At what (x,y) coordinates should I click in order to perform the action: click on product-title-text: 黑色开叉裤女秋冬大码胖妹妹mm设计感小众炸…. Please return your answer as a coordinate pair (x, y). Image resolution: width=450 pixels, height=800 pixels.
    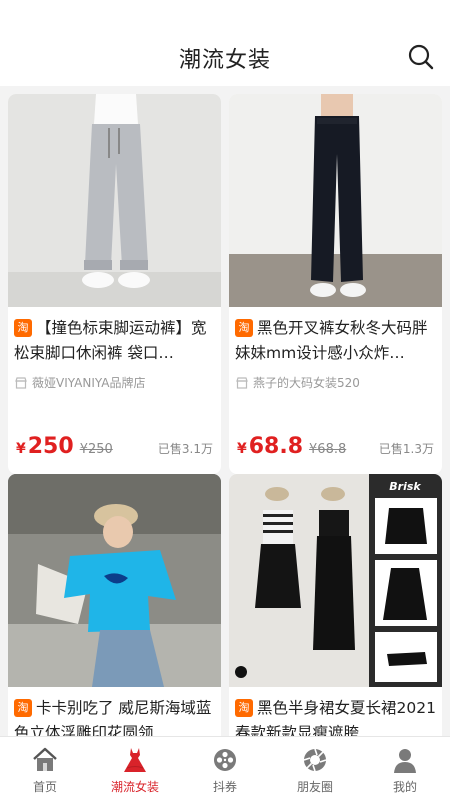
    Looking at the image, I should click on (331, 340).